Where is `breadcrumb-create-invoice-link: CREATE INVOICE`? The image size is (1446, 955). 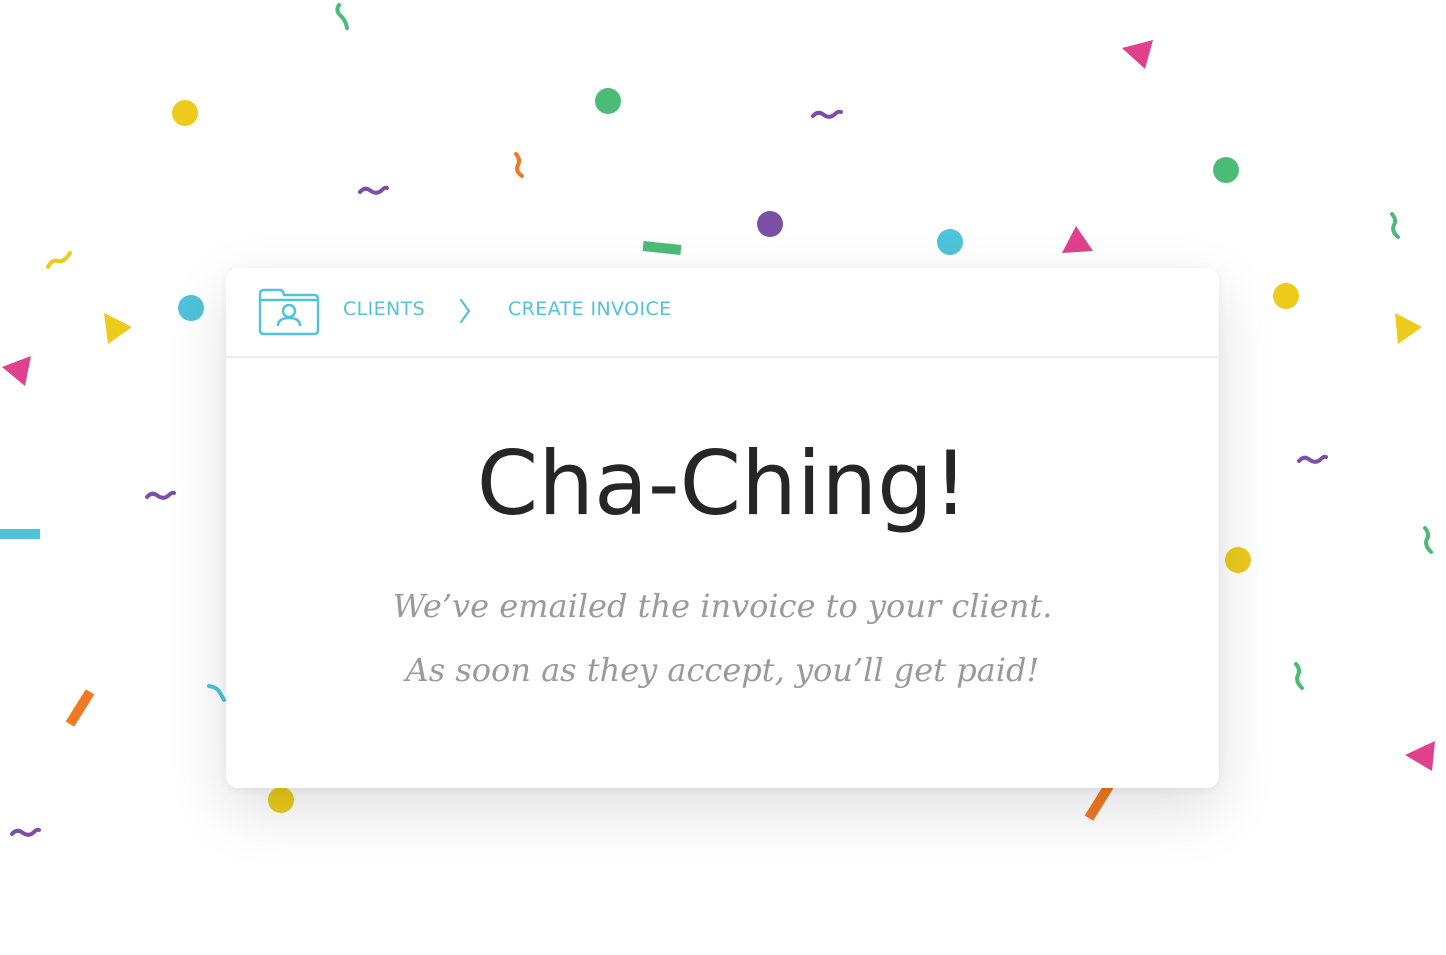 breadcrumb-create-invoice-link: CREATE INVOICE is located at coordinates (590, 309).